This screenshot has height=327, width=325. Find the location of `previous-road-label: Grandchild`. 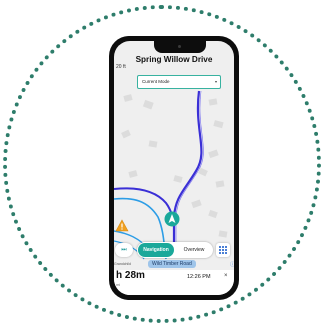

previous-road-label: Grandchild is located at coordinates (122, 264).